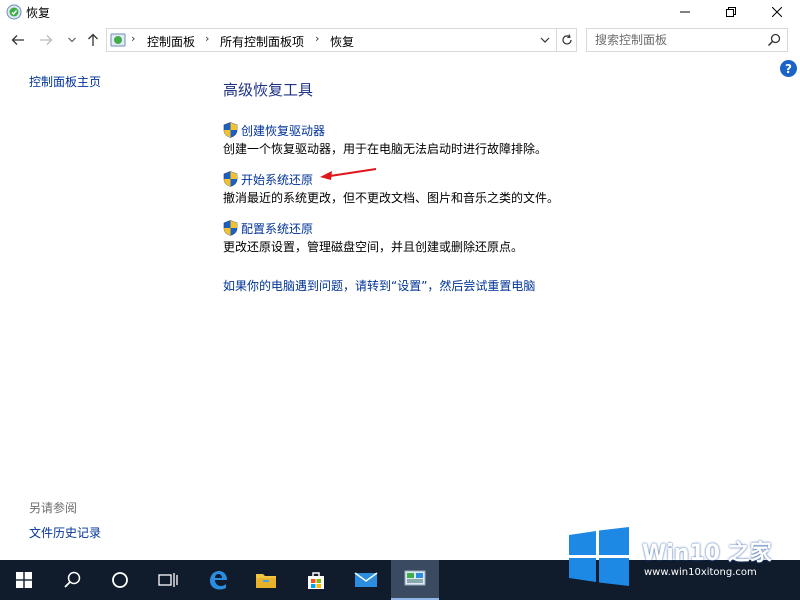  I want to click on task-view-button, so click(168, 580).